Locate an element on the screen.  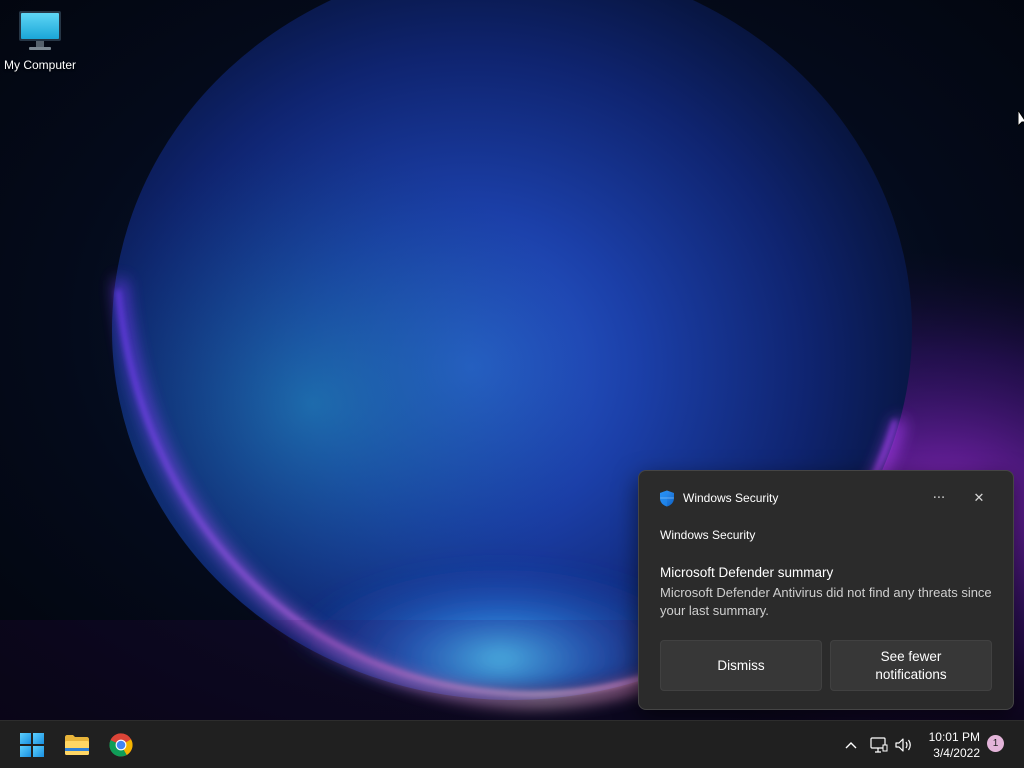
windows-logo-icon is located at coordinates (32, 745).